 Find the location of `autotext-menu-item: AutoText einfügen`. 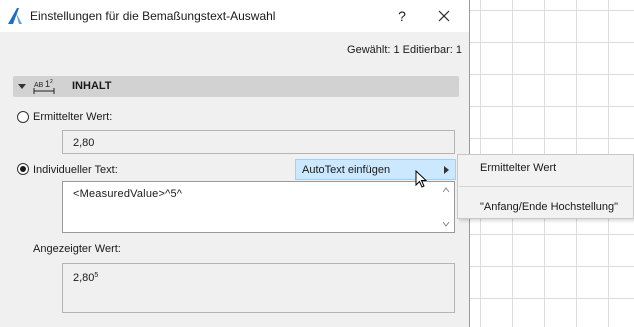

autotext-menu-item: AutoText einfügen is located at coordinates (375, 169).